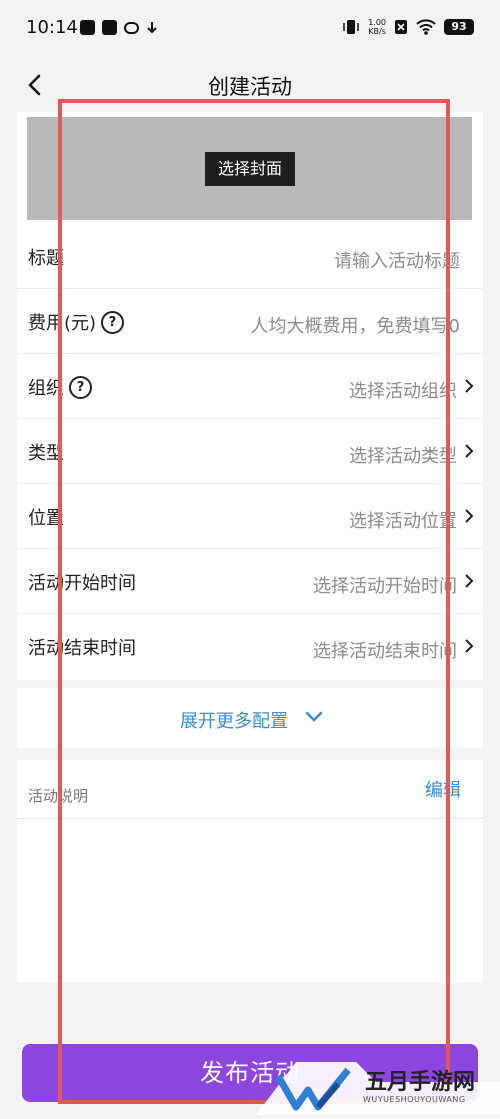 This screenshot has height=1119, width=500. Describe the element at coordinates (46, 518) in the screenshot. I see `row-label: 位置` at that location.